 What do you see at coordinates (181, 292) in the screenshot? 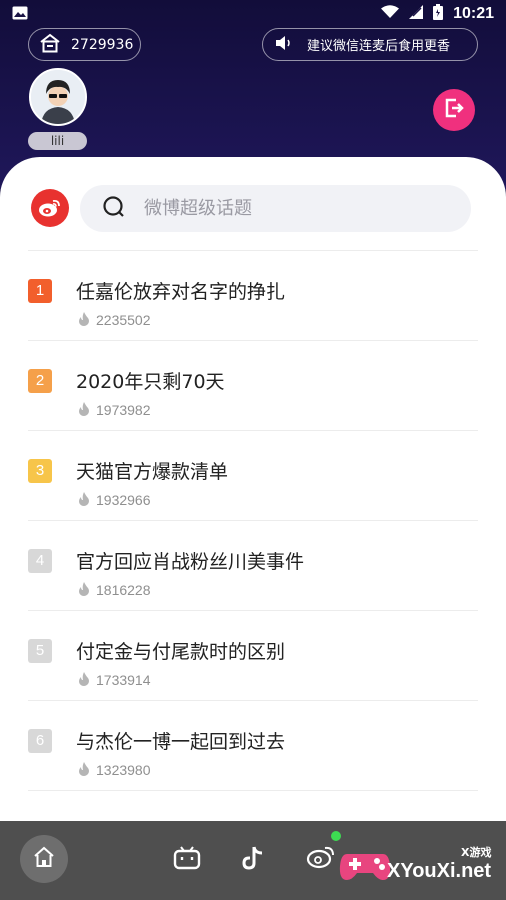
I see `topic-title: 任嘉伦放弃对名字的挣扎` at bounding box center [181, 292].